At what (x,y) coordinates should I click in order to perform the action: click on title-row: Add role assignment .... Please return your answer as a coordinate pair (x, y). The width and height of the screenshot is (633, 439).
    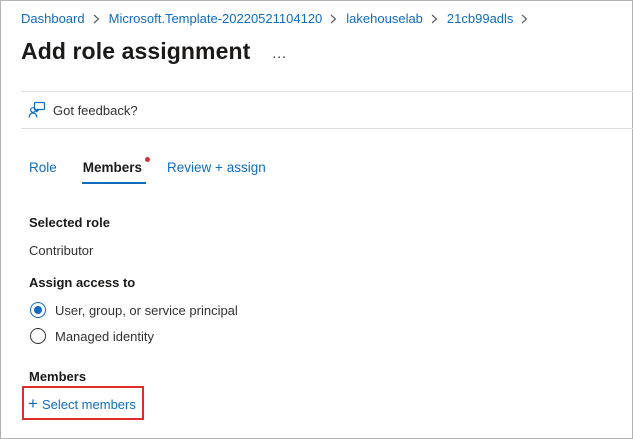
    Looking at the image, I should click on (154, 51).